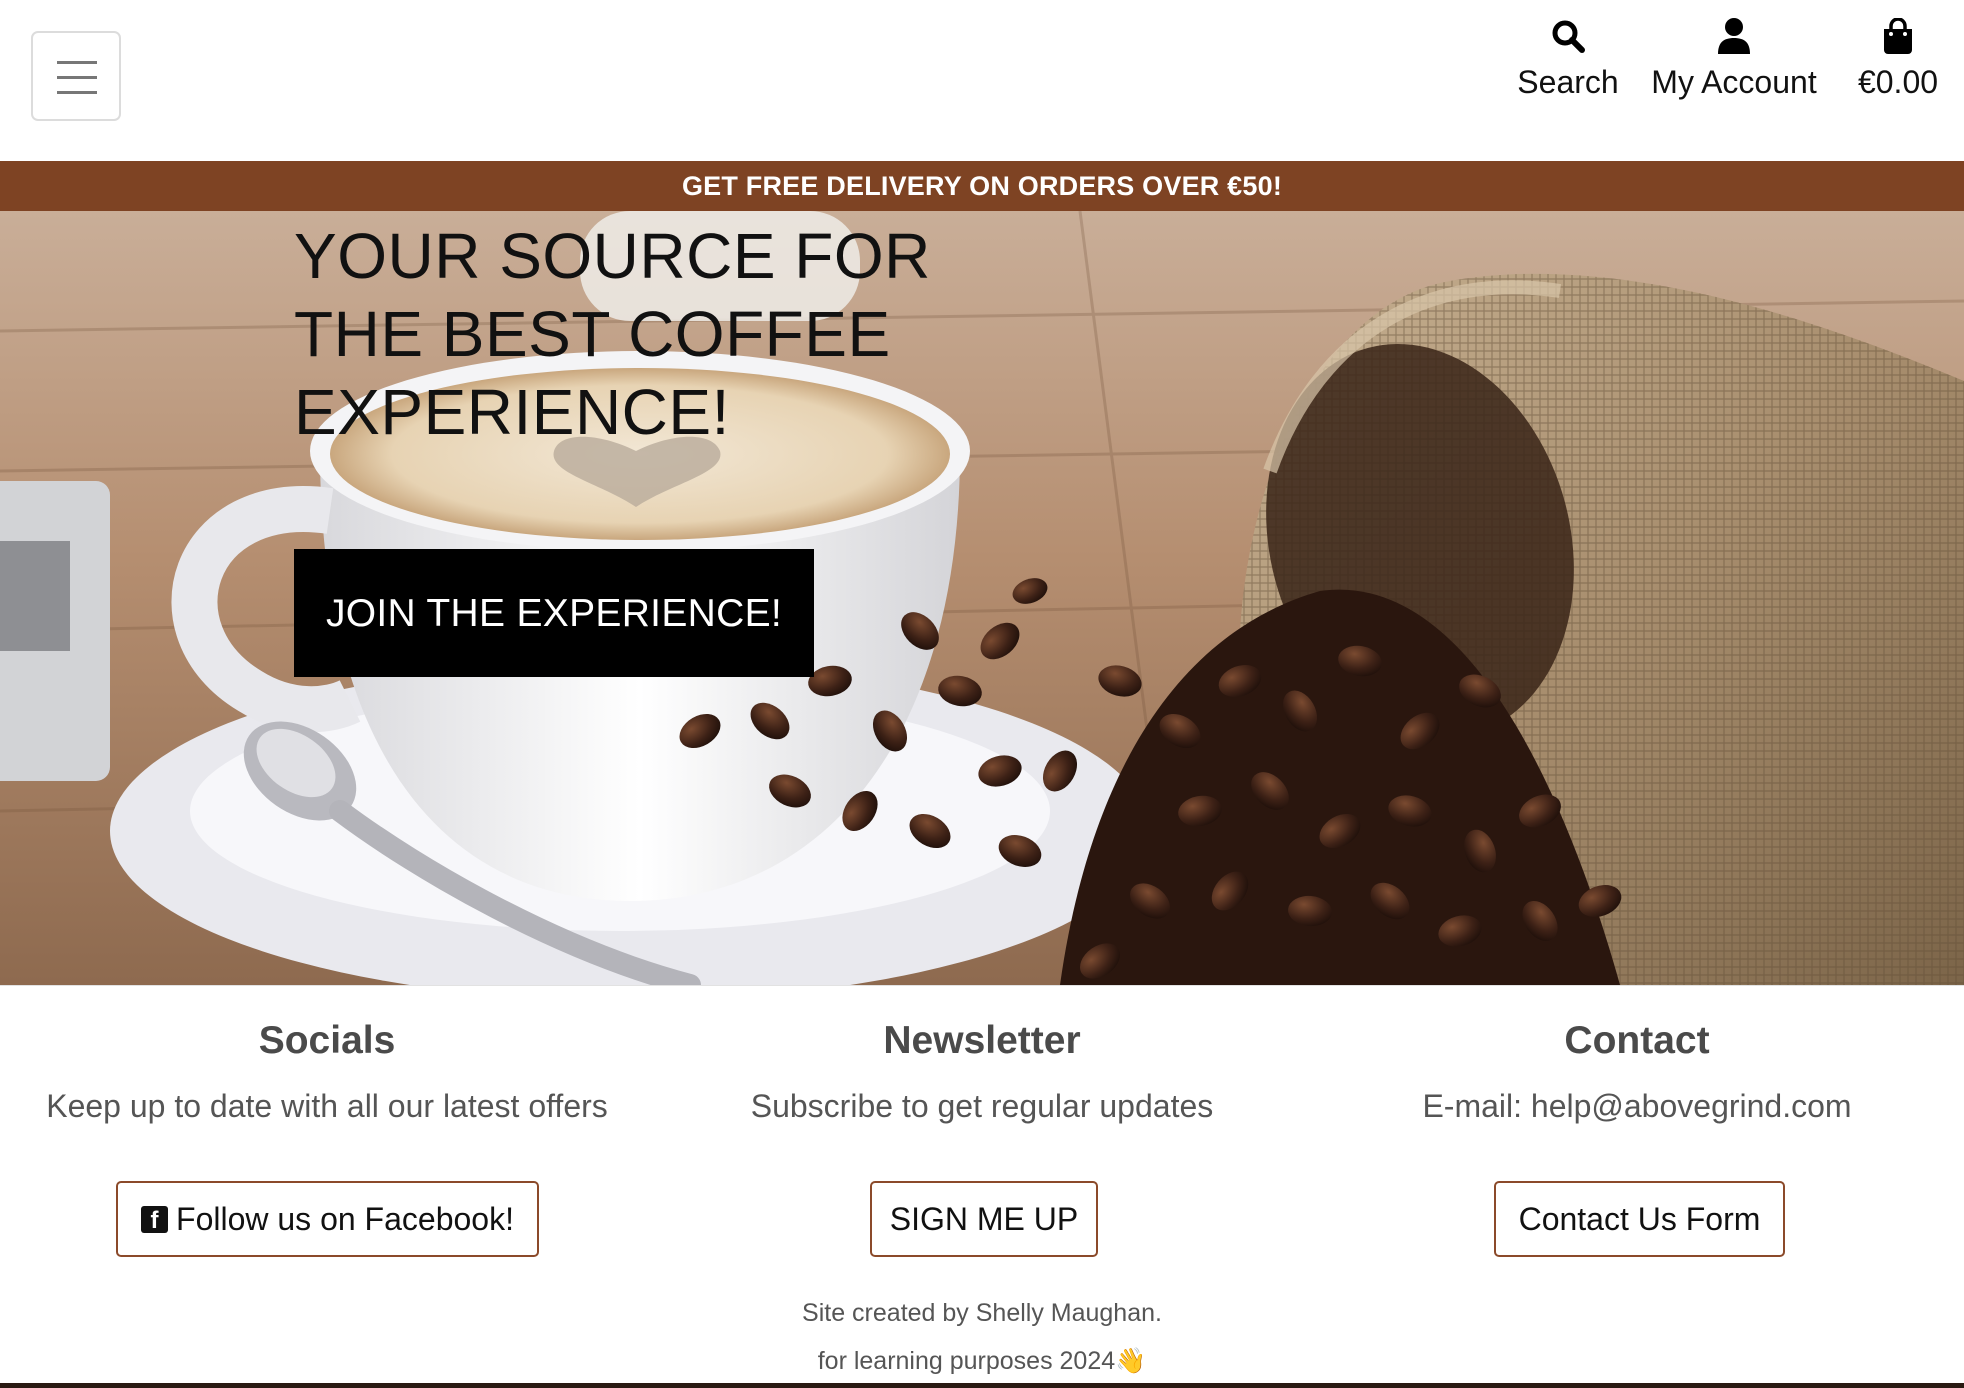 The height and width of the screenshot is (1388, 1964). Describe the element at coordinates (982, 80) in the screenshot. I see `site-header: Search My Account €0.00` at that location.